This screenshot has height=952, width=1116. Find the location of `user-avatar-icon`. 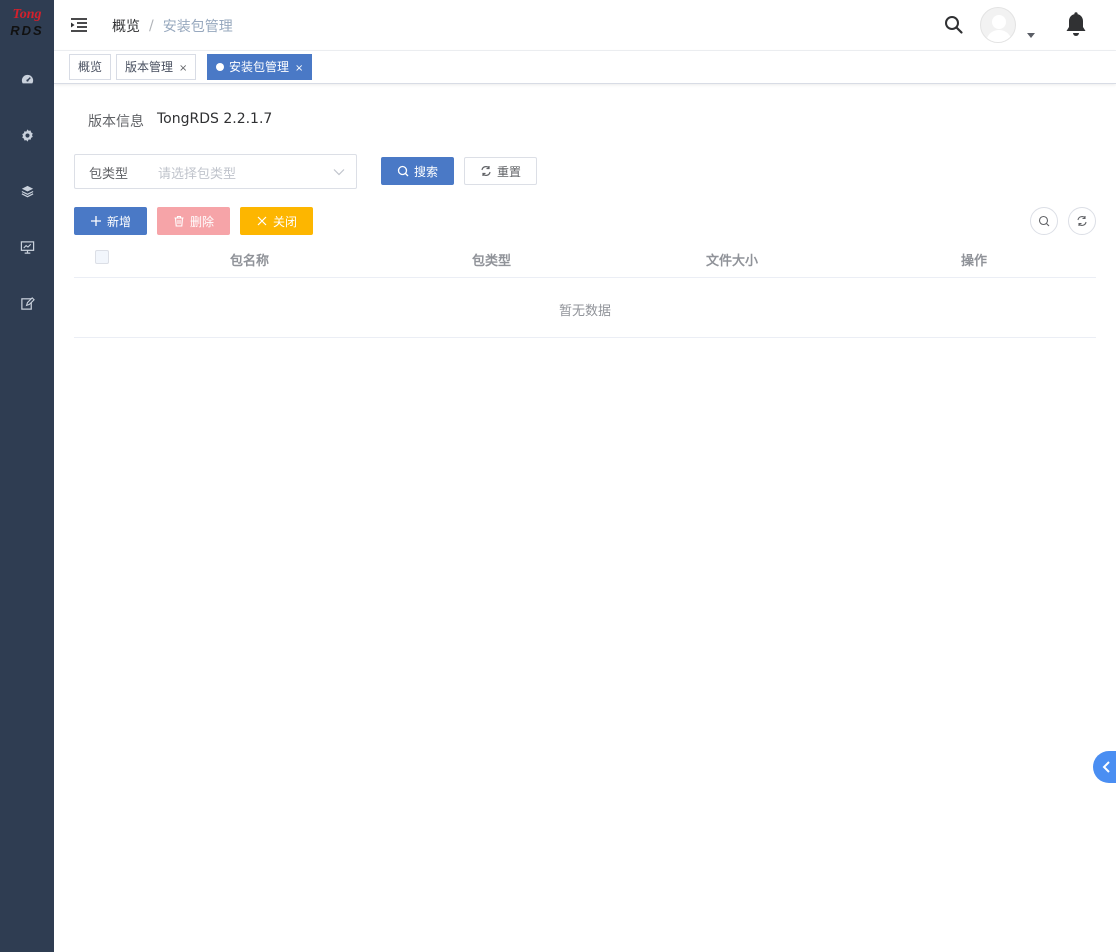

user-avatar-icon is located at coordinates (999, 28).